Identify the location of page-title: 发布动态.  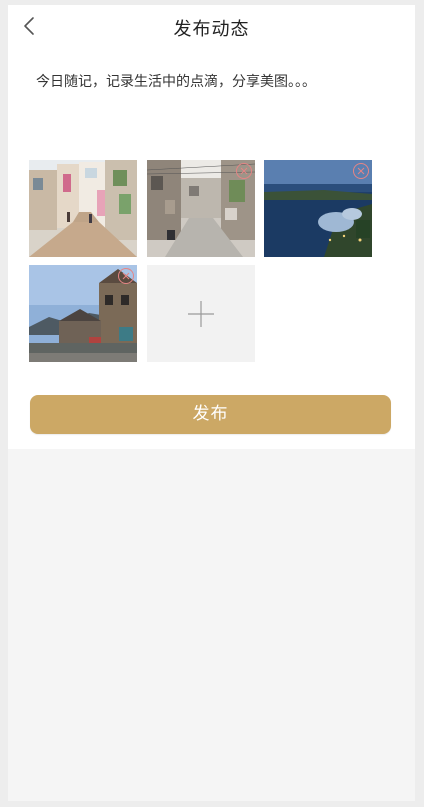
(211, 29).